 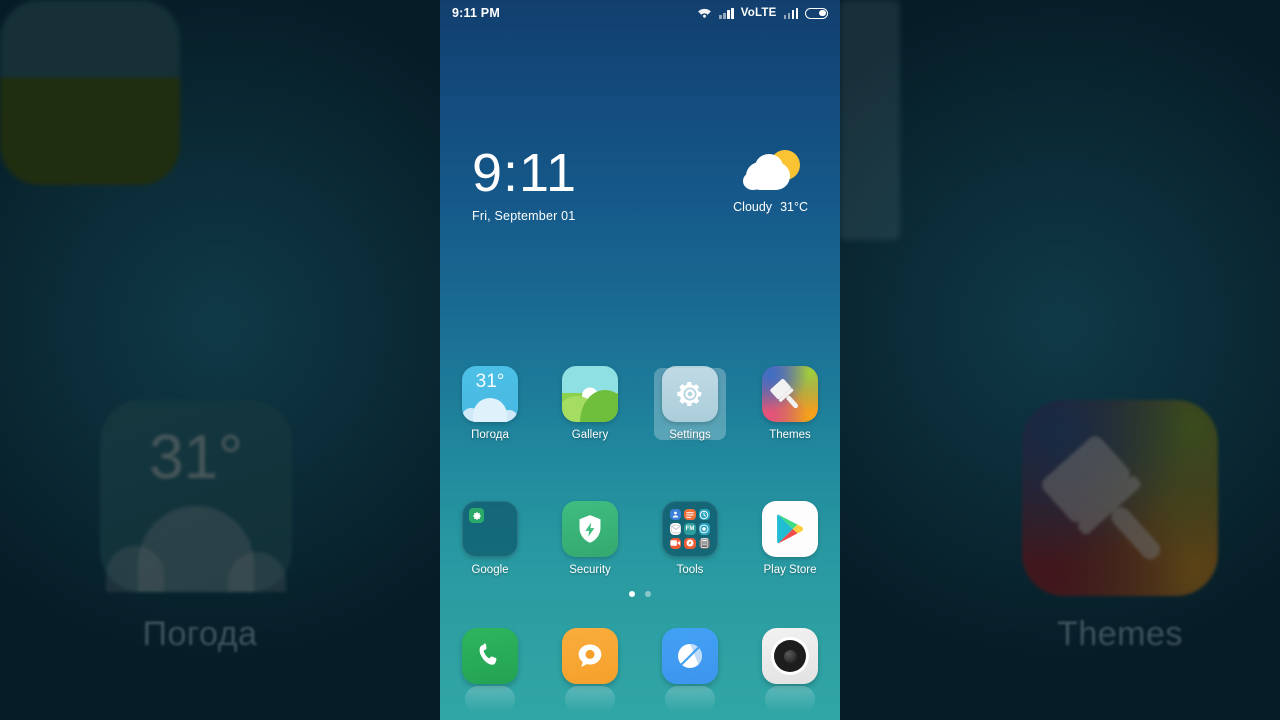 I want to click on app-row-1: 31° Погода Gallery Settings Themes, so click(x=640, y=407).